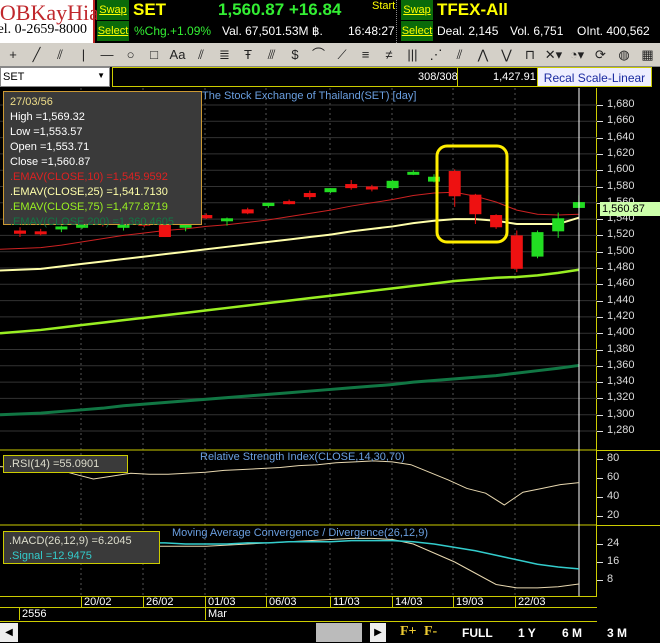  What do you see at coordinates (131, 55) in the screenshot?
I see `circle-icon: ○` at bounding box center [131, 55].